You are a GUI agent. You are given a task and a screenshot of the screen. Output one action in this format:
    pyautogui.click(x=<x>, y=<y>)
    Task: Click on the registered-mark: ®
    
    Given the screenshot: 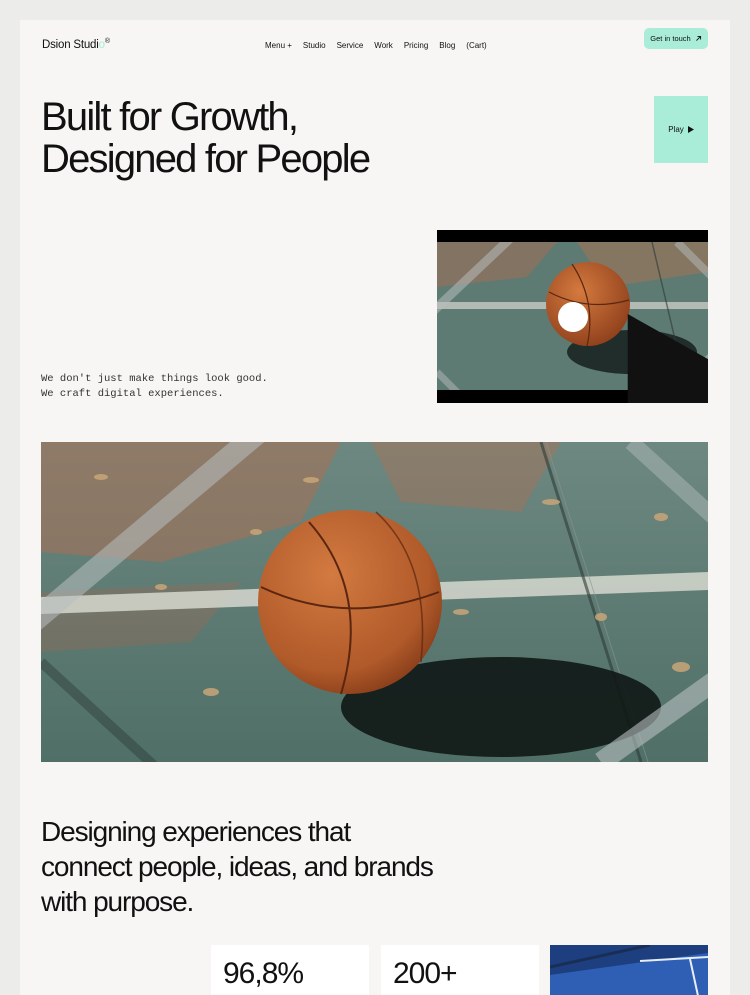 What is the action you would take?
    pyautogui.click(x=107, y=41)
    